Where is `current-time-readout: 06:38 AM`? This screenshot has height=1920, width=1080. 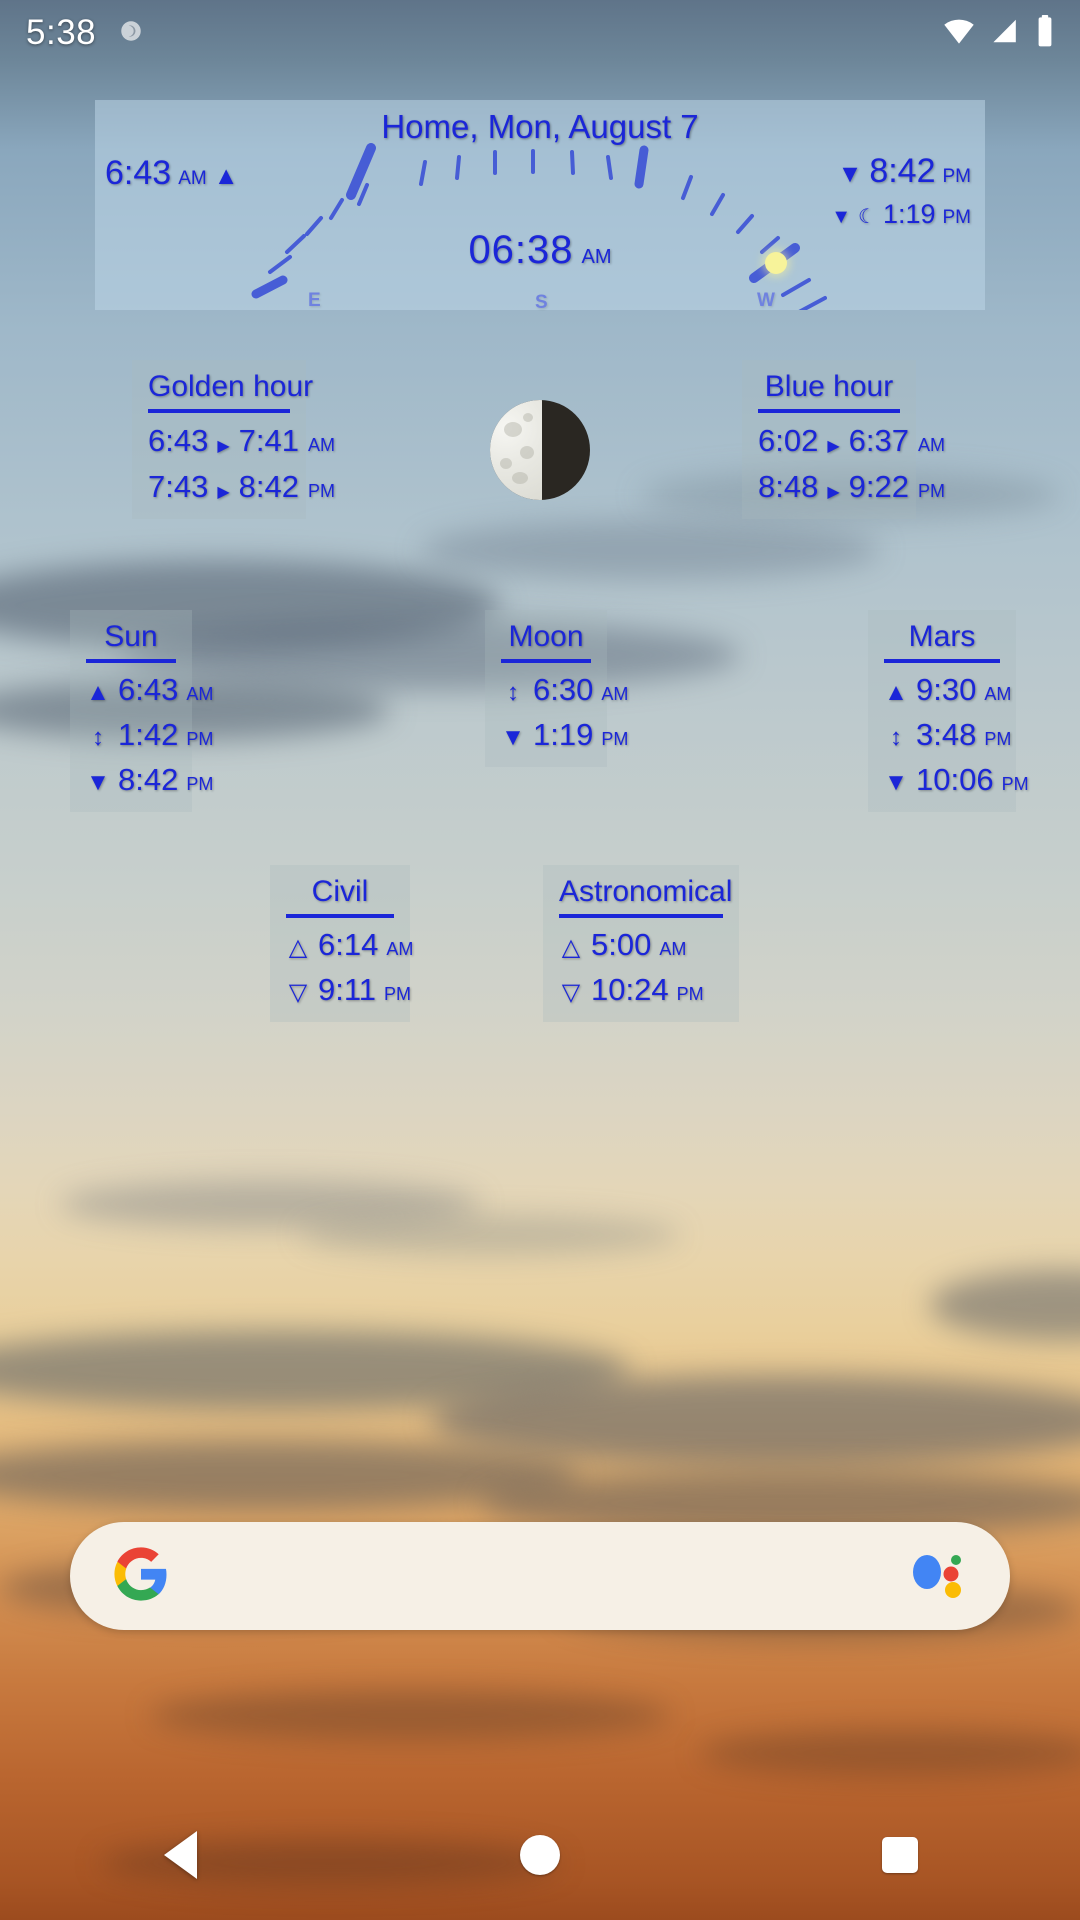 current-time-readout: 06:38 AM is located at coordinates (540, 250).